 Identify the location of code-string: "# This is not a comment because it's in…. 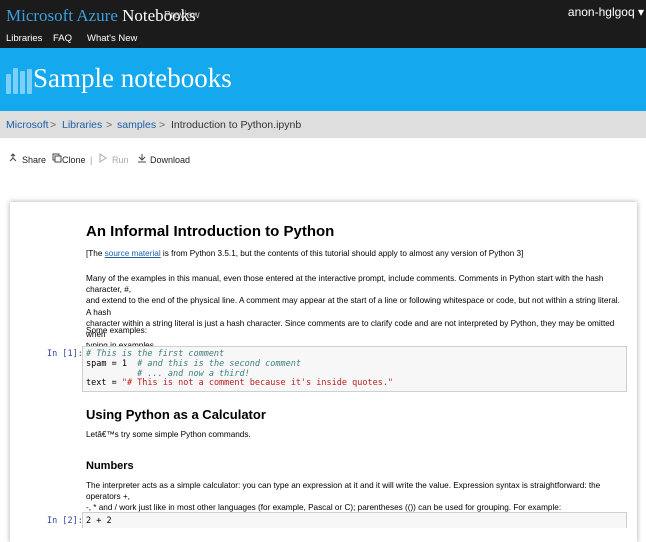
(257, 383).